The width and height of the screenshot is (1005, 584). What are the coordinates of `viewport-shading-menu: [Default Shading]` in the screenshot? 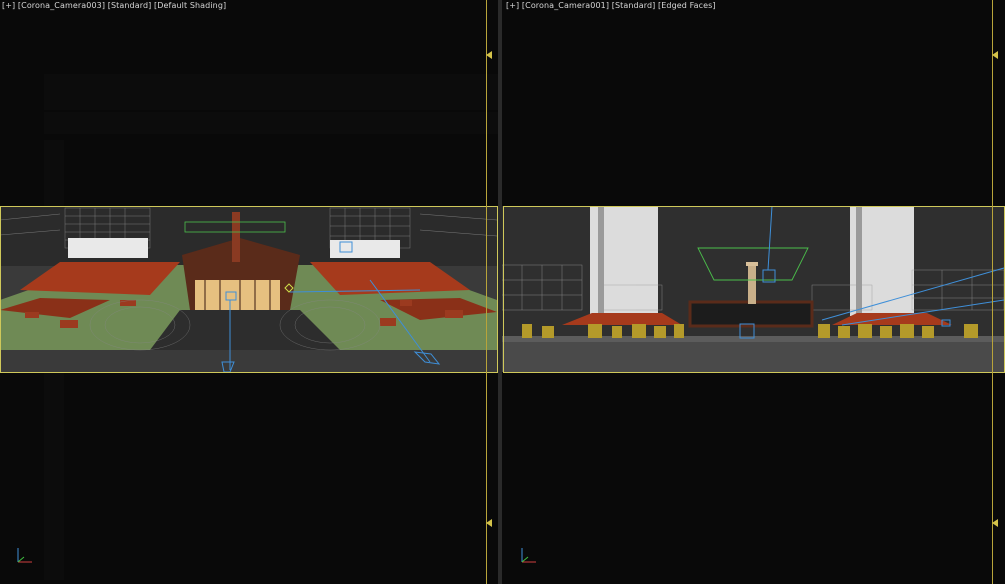 It's located at (190, 5).